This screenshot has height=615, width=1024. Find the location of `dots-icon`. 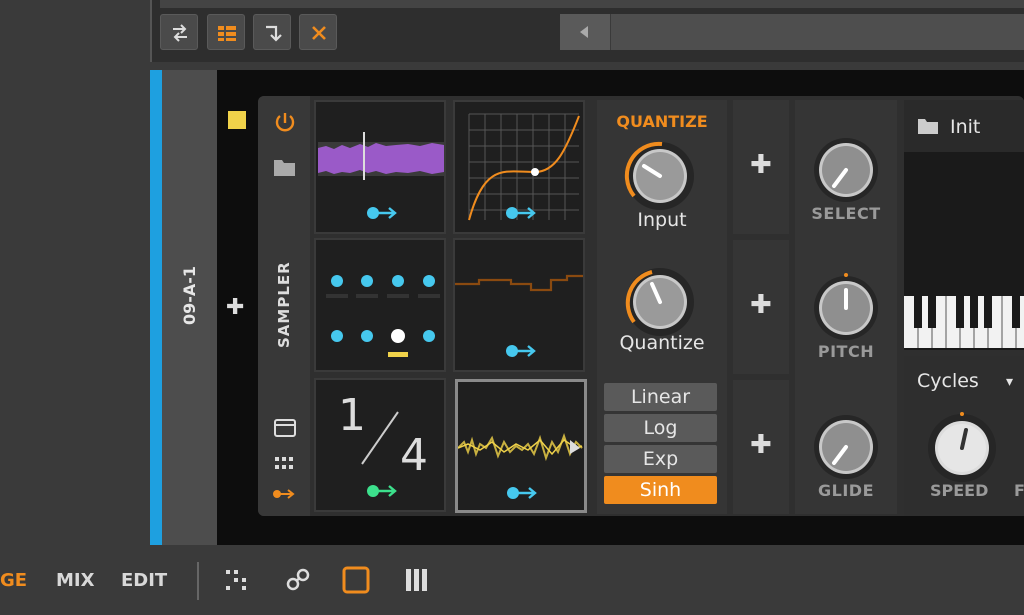

dots-icon is located at coordinates (237, 580).